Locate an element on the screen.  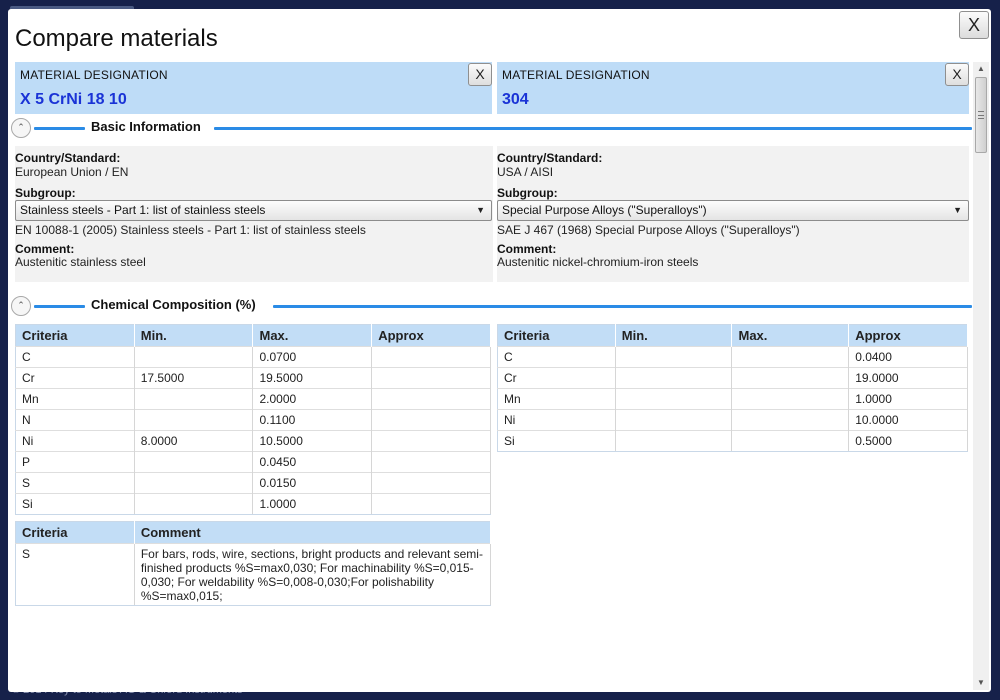
designation-value-right: 304 is located at coordinates (515, 99).